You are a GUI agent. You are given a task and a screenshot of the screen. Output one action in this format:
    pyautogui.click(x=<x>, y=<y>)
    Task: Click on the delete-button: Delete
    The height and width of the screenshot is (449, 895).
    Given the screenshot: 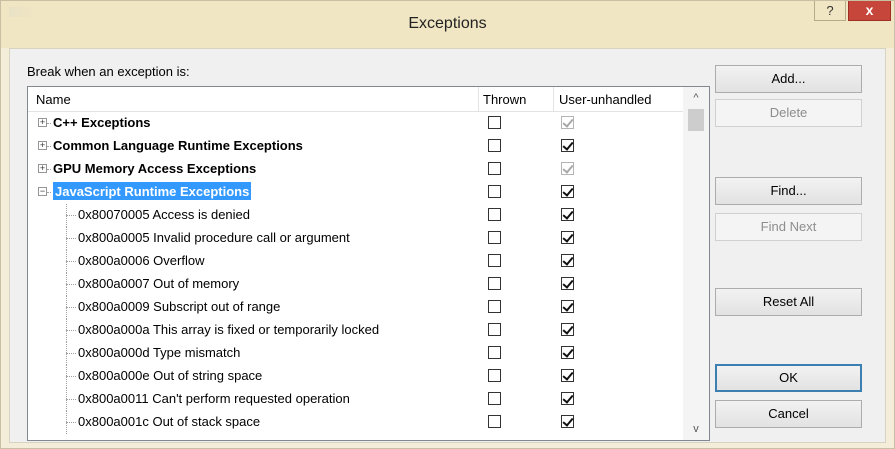 What is the action you would take?
    pyautogui.click(x=788, y=113)
    